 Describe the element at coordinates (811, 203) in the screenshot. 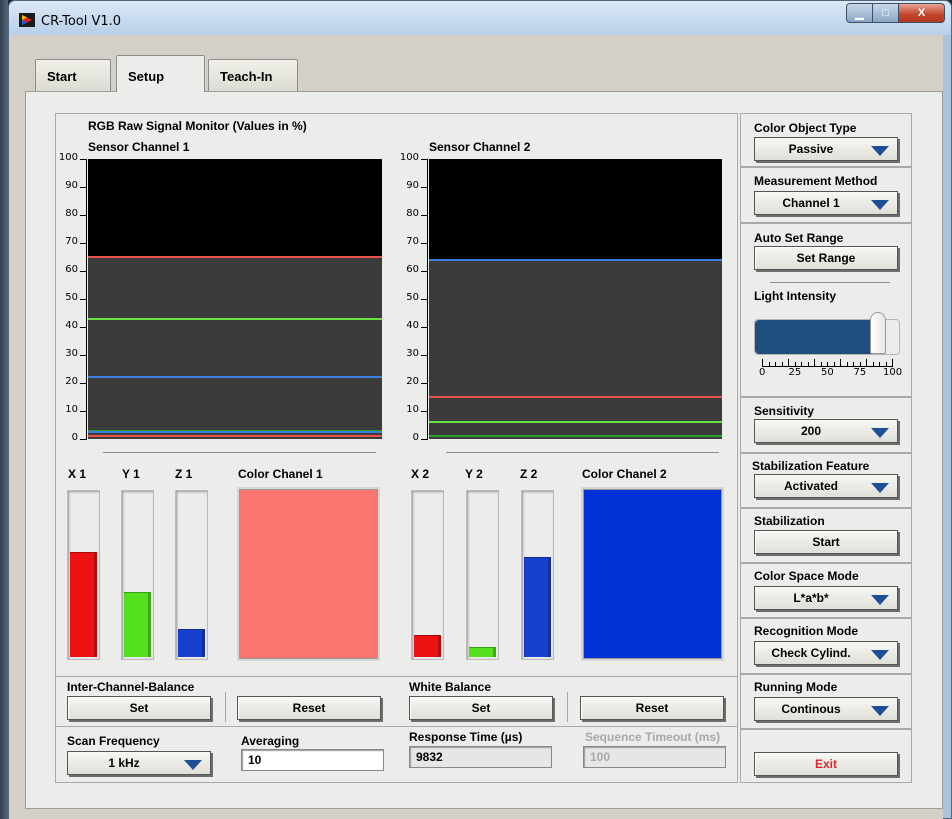

I see `measurement-method-value: Channel 1` at that location.